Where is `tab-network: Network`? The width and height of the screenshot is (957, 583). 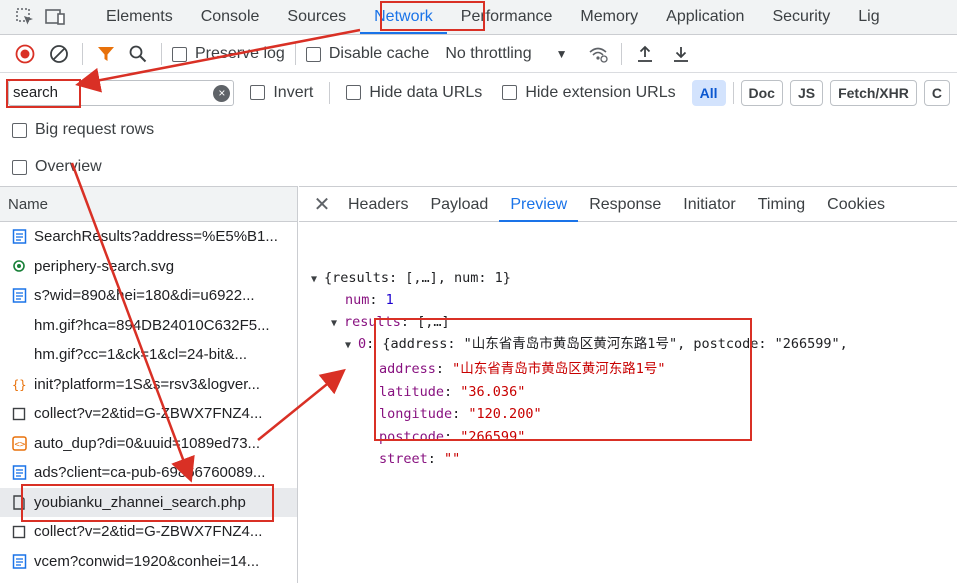
tab-network: Network is located at coordinates (403, 17).